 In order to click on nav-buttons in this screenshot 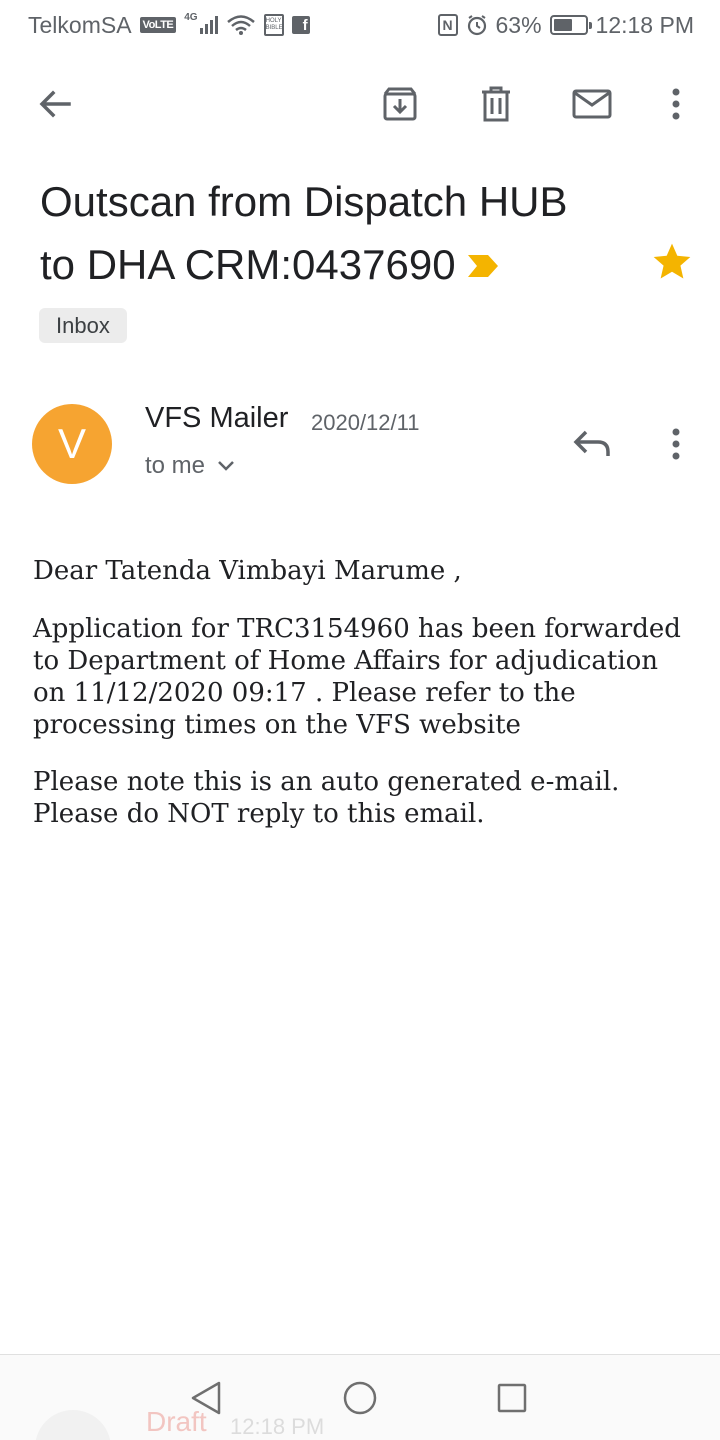, I will do `click(360, 1398)`.